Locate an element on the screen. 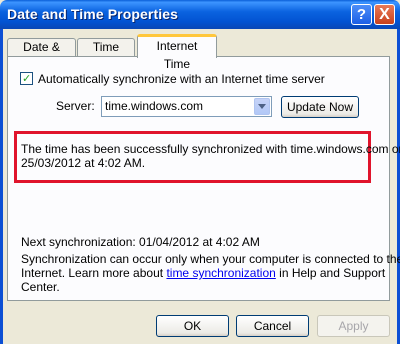  close-icon: X is located at coordinates (384, 14).